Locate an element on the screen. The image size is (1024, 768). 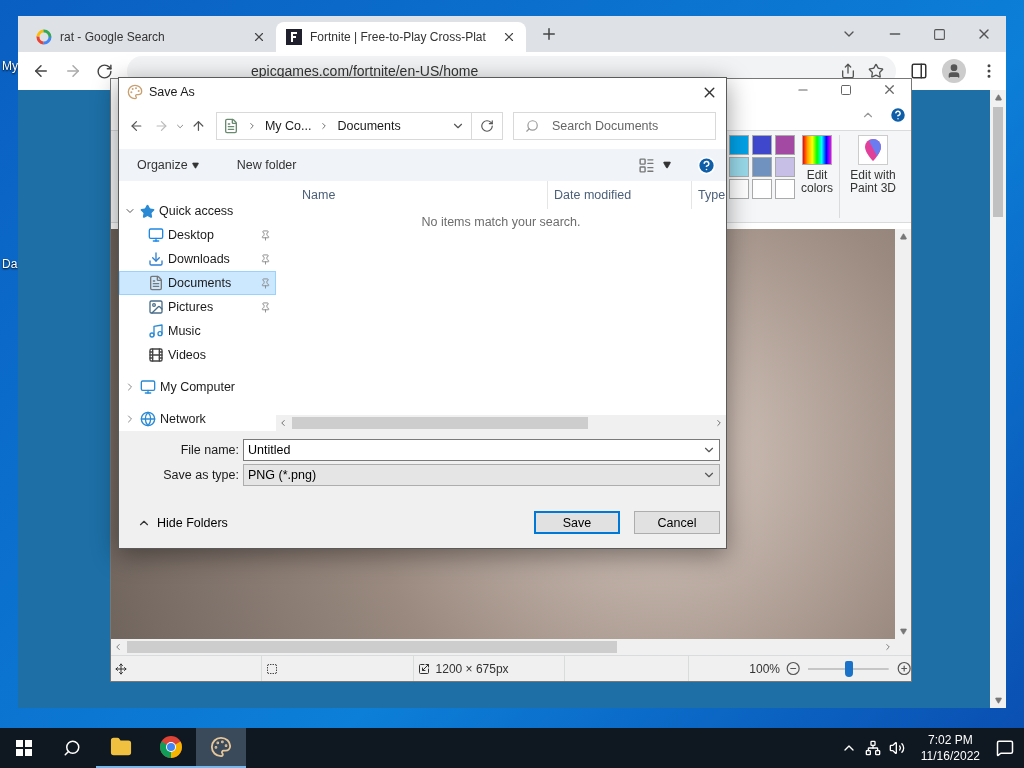
nav-item: Videos is located at coordinates (197, 355).